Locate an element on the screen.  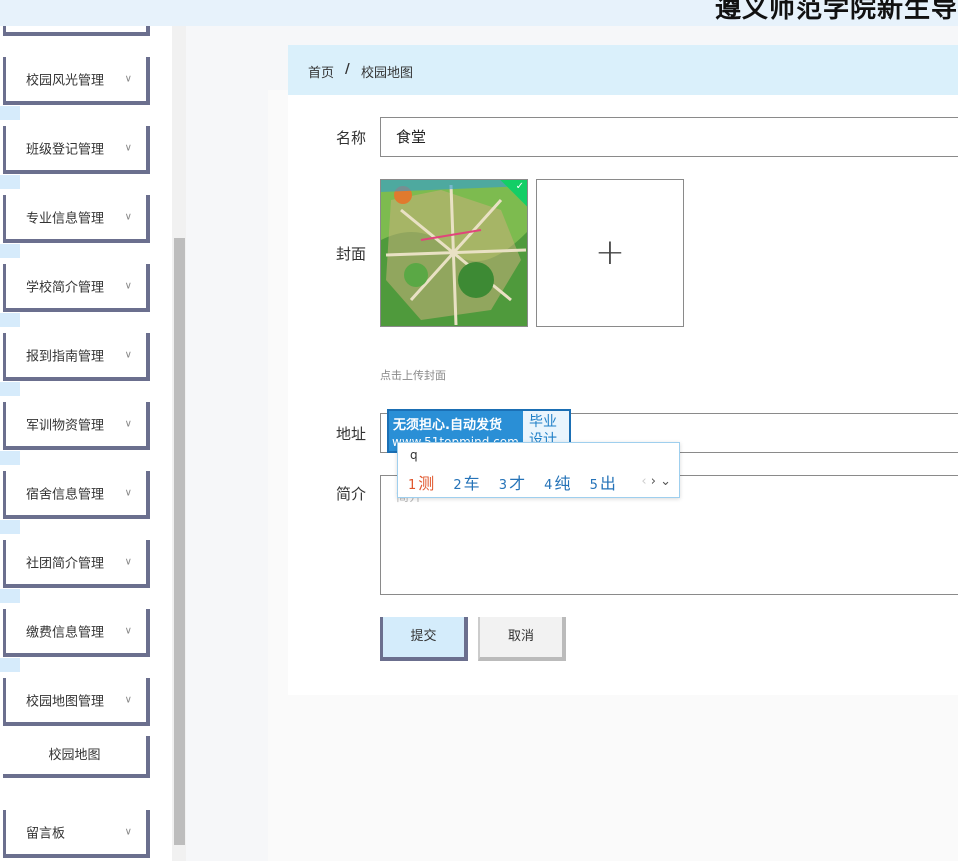
breadcrumb: 首页 / 校园地图 is located at coordinates (623, 70).